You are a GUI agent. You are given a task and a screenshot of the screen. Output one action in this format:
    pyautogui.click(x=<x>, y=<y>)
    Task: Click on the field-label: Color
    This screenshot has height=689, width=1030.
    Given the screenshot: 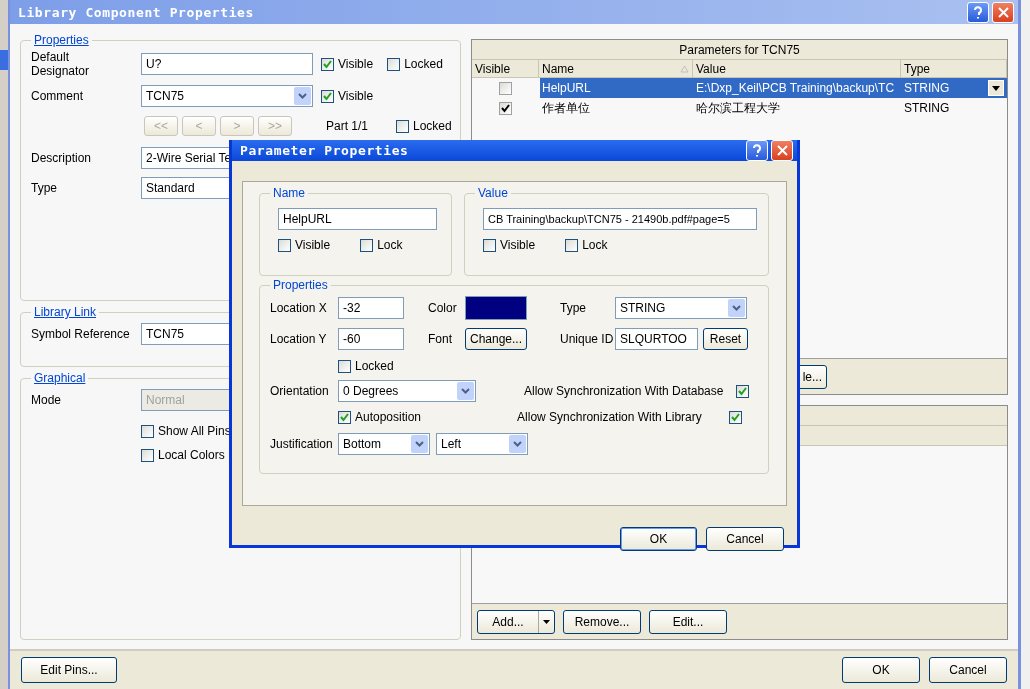 What is the action you would take?
    pyautogui.click(x=443, y=308)
    